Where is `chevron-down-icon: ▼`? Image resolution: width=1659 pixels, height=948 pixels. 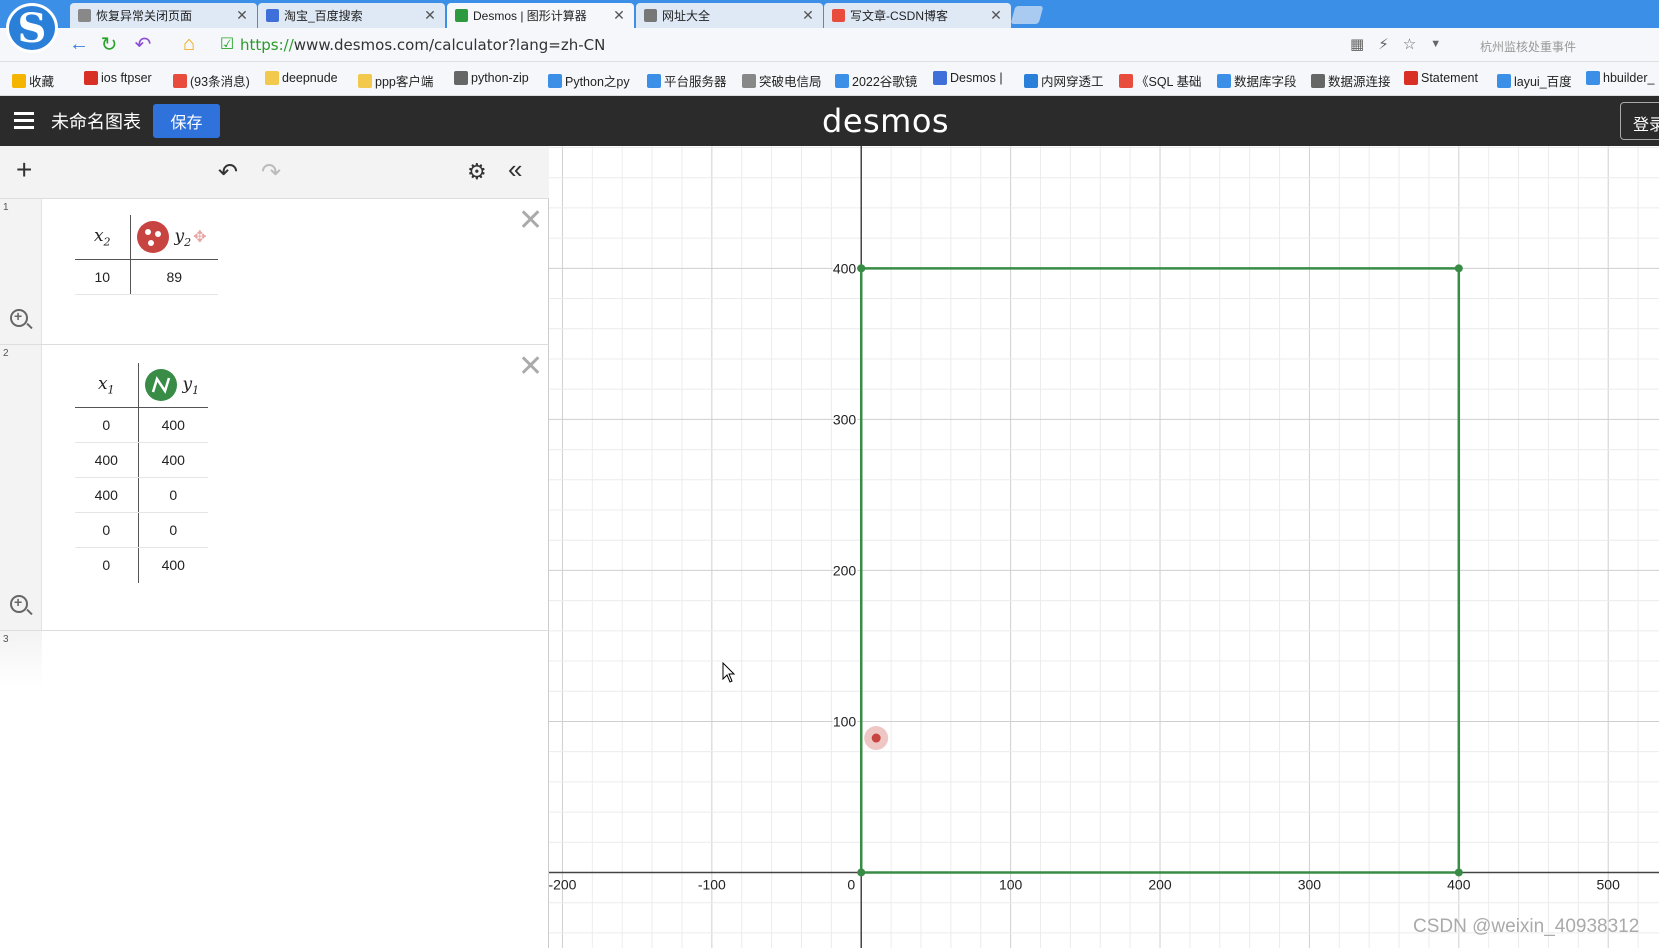
chevron-down-icon: ▼ is located at coordinates (1435, 44).